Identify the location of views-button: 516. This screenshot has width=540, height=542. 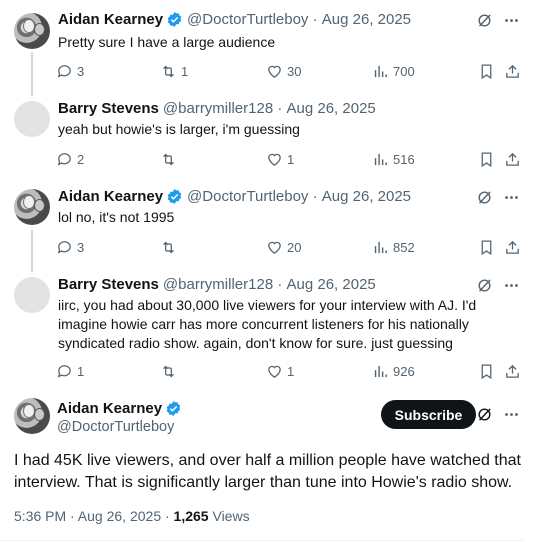
(393, 159).